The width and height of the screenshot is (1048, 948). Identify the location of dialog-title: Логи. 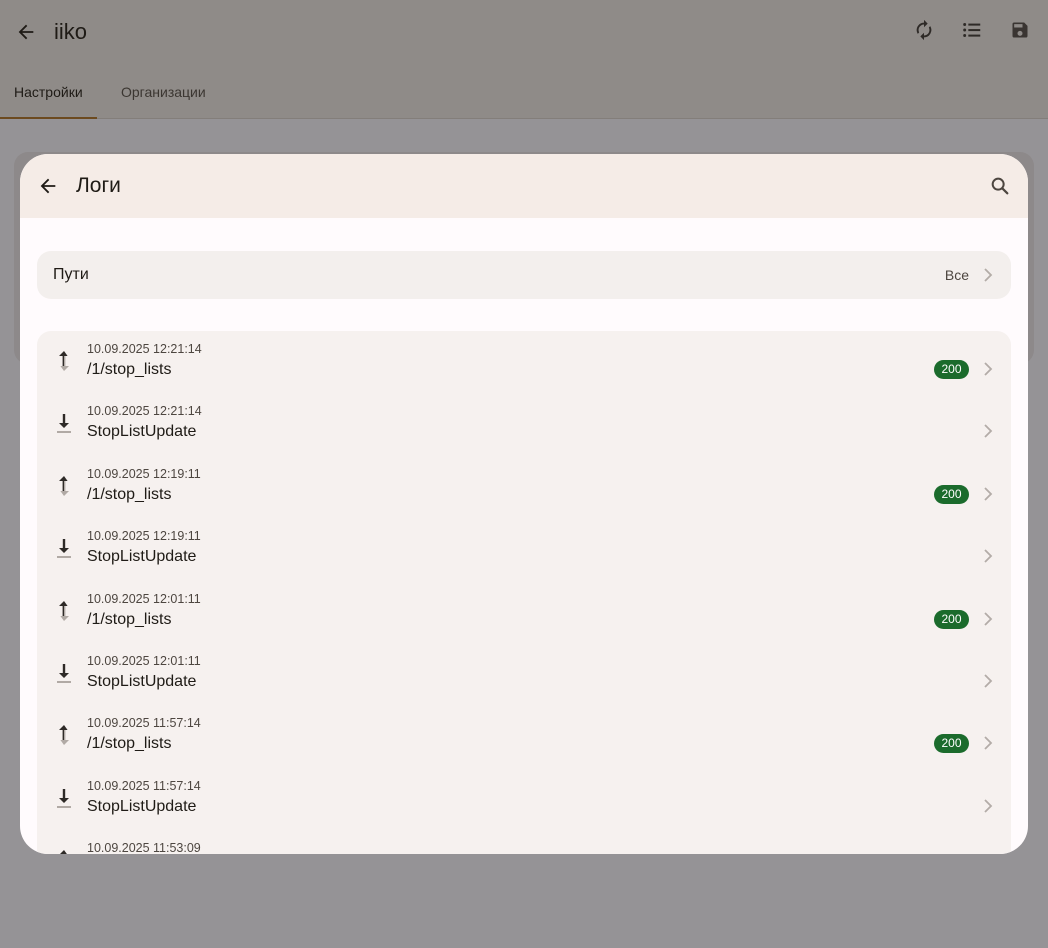
(98, 185).